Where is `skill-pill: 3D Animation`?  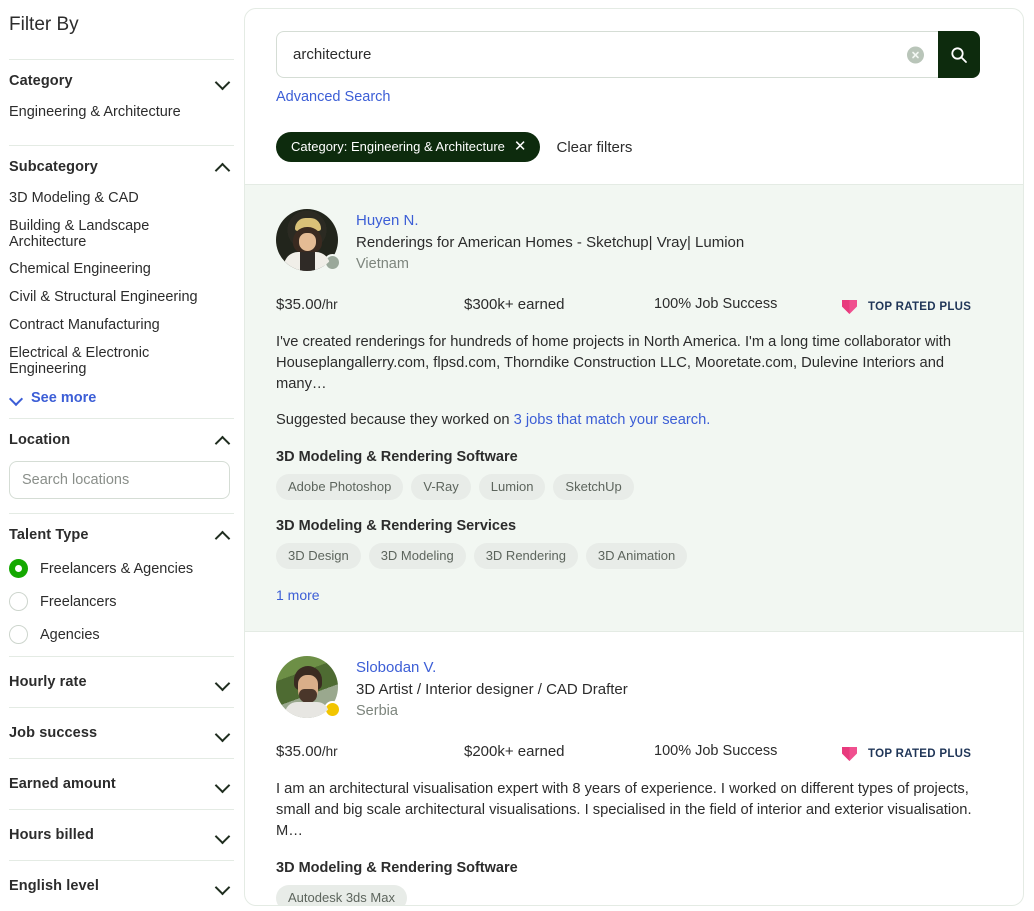
skill-pill: 3D Animation is located at coordinates (636, 556).